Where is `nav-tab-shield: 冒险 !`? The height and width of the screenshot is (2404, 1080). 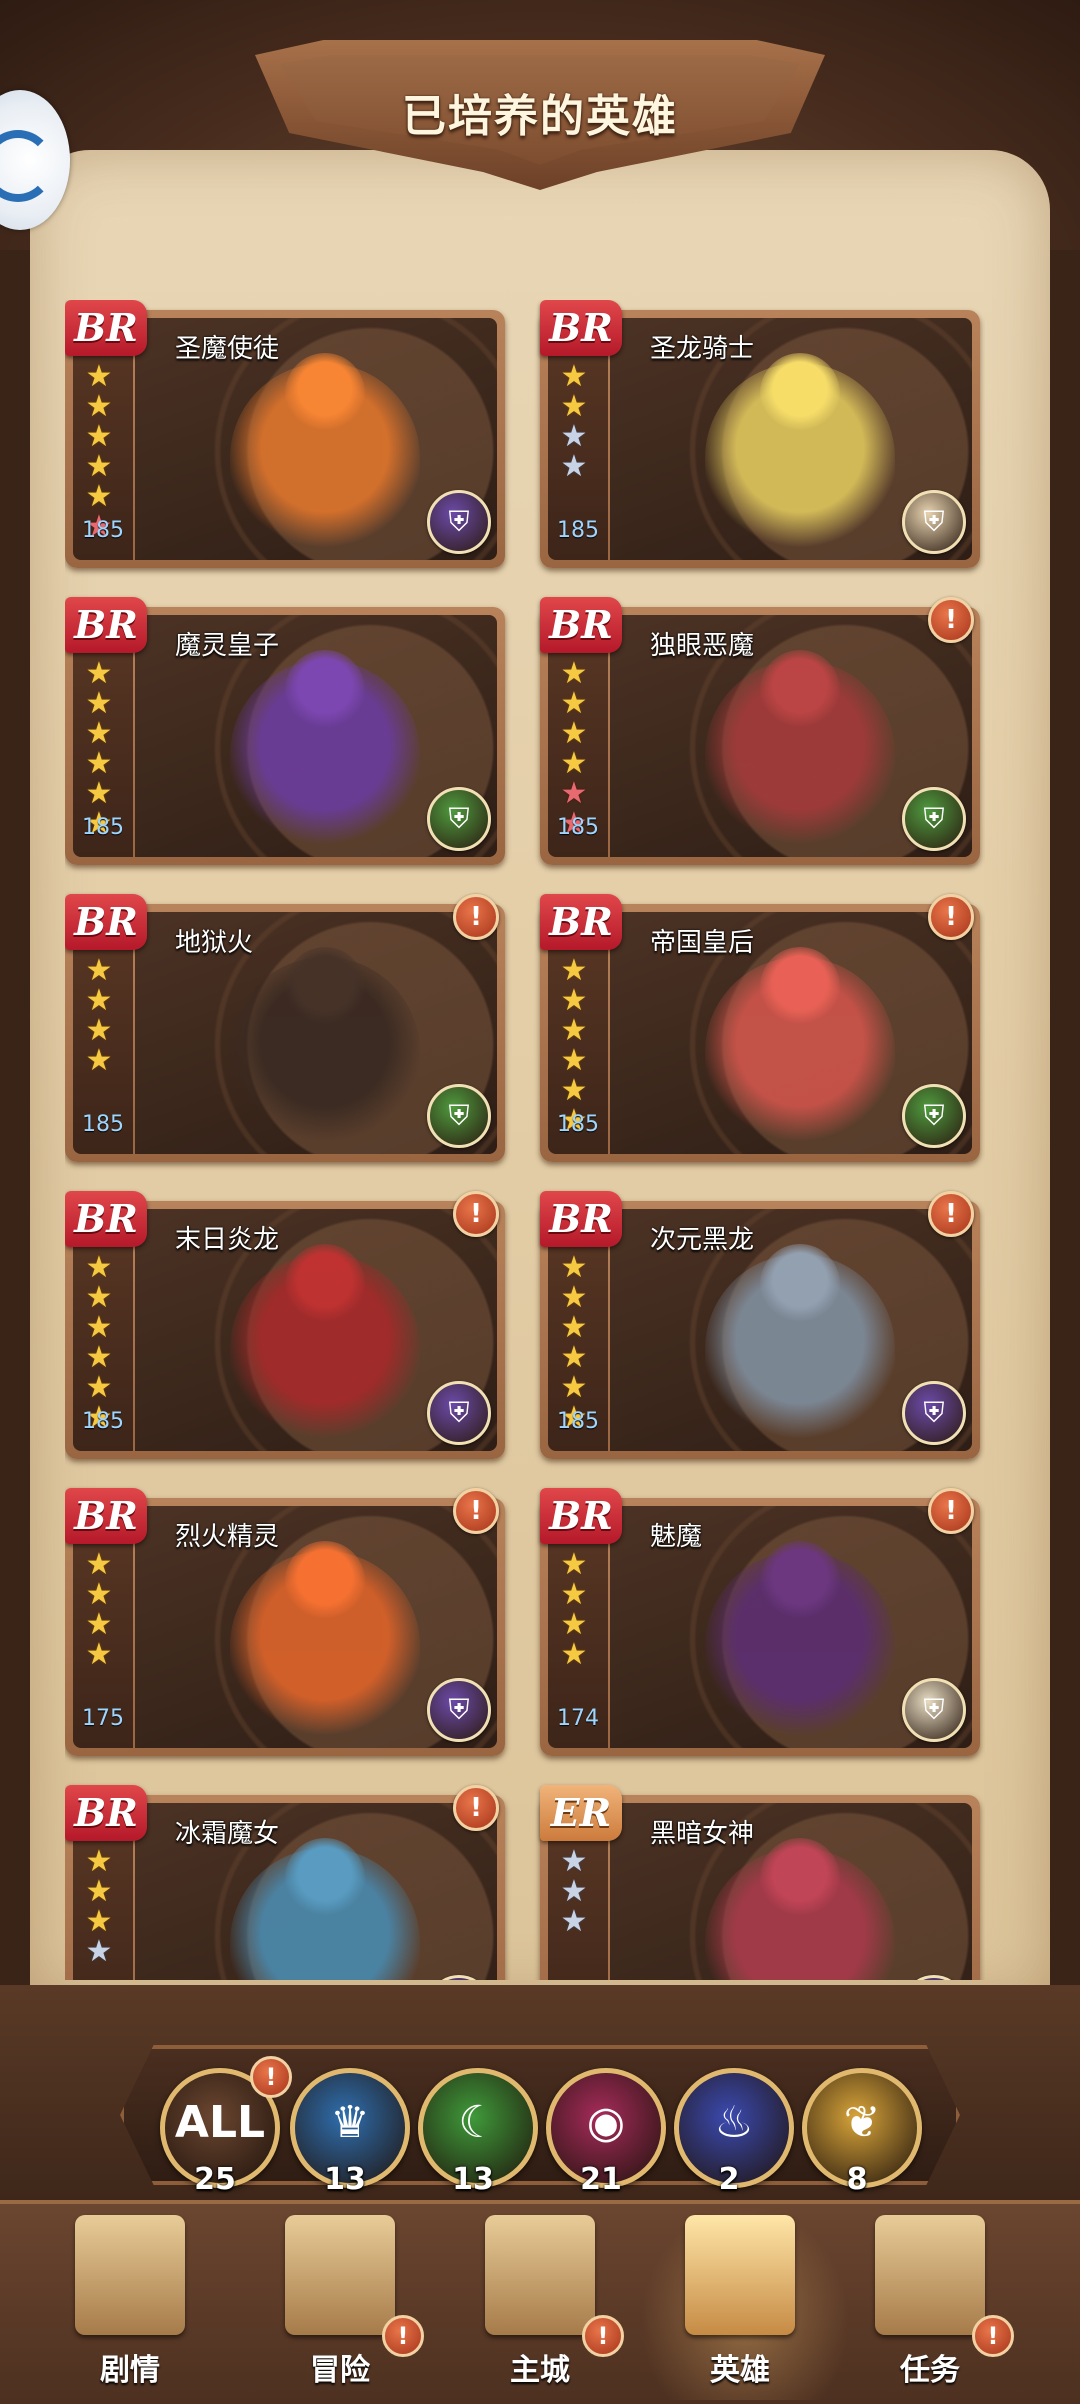 nav-tab-shield: 冒险 ! is located at coordinates (340, 2302).